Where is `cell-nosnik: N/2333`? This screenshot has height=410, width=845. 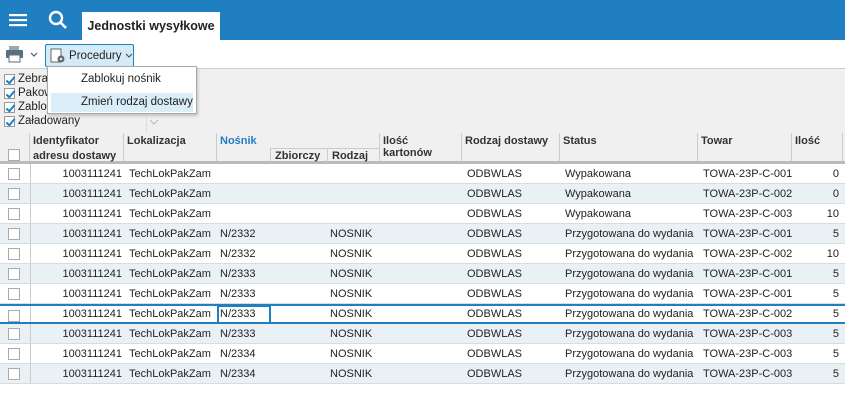
cell-nosnik: N/2333 is located at coordinates (245, 293).